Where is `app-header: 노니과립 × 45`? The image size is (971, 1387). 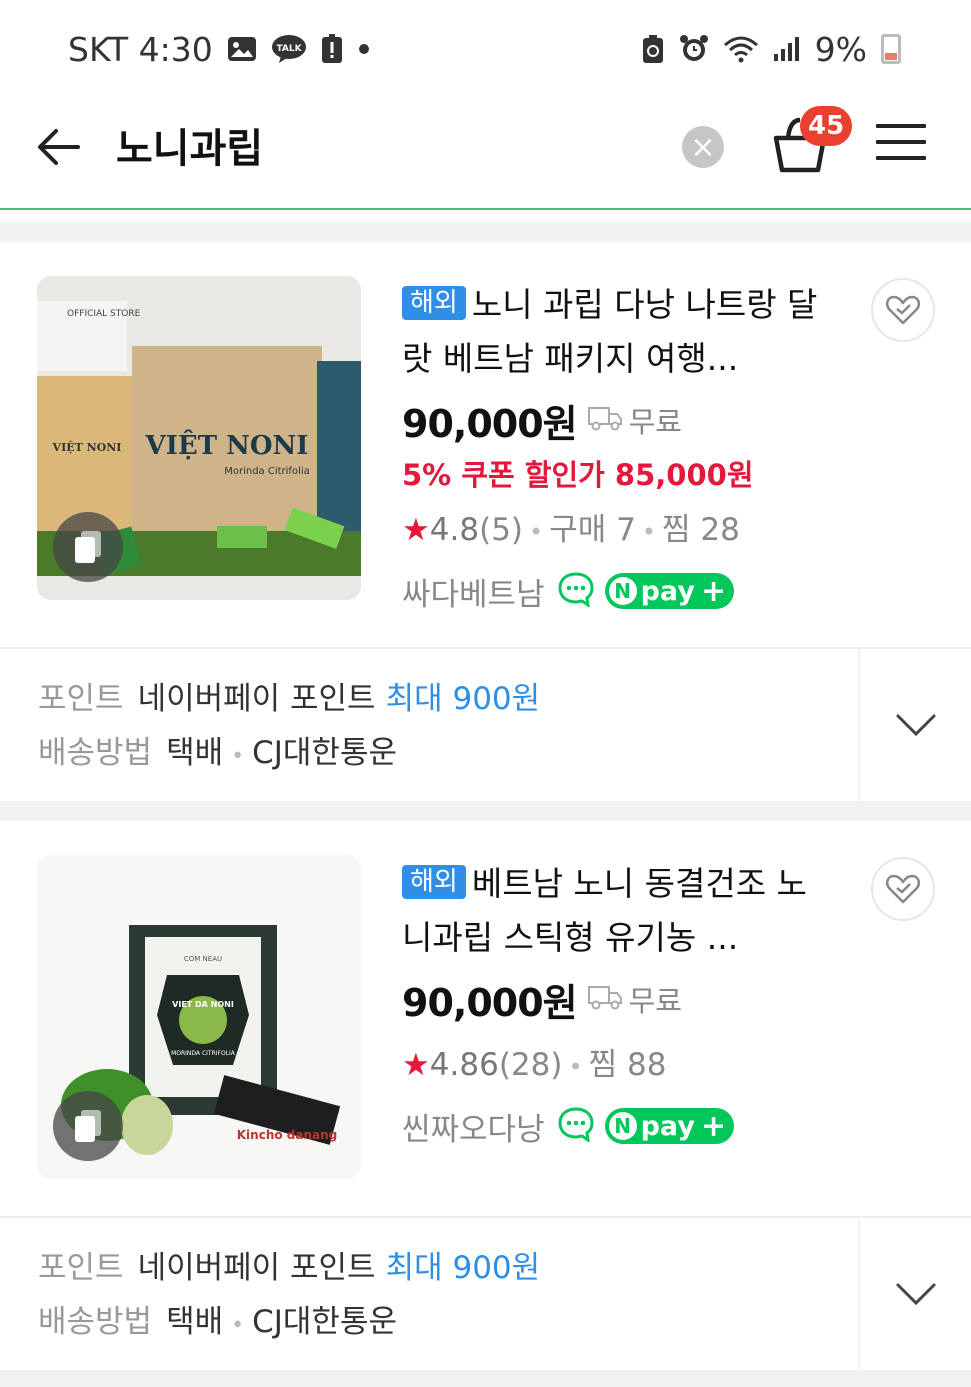
app-header: 노니과립 × 45 is located at coordinates (485, 154).